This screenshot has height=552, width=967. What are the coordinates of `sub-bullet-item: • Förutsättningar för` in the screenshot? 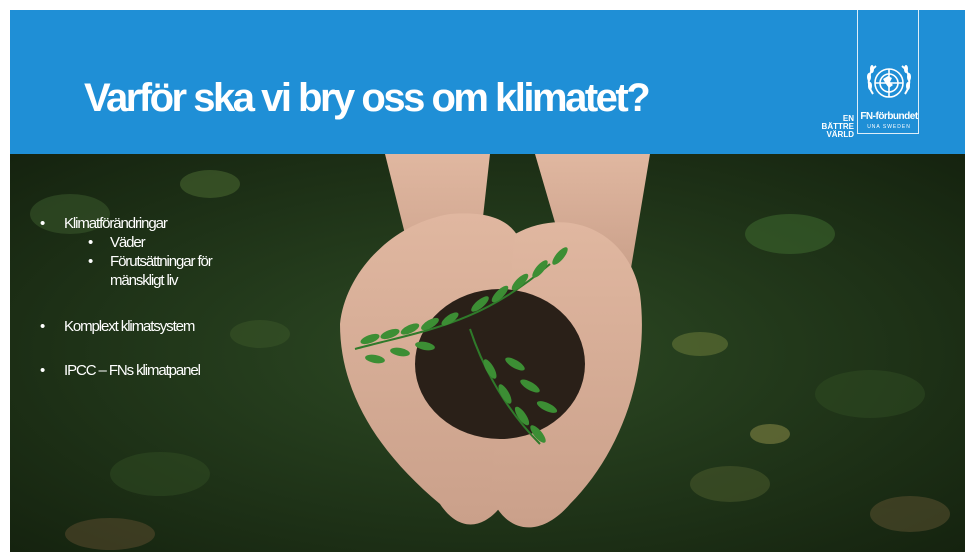 It's located at (150, 261).